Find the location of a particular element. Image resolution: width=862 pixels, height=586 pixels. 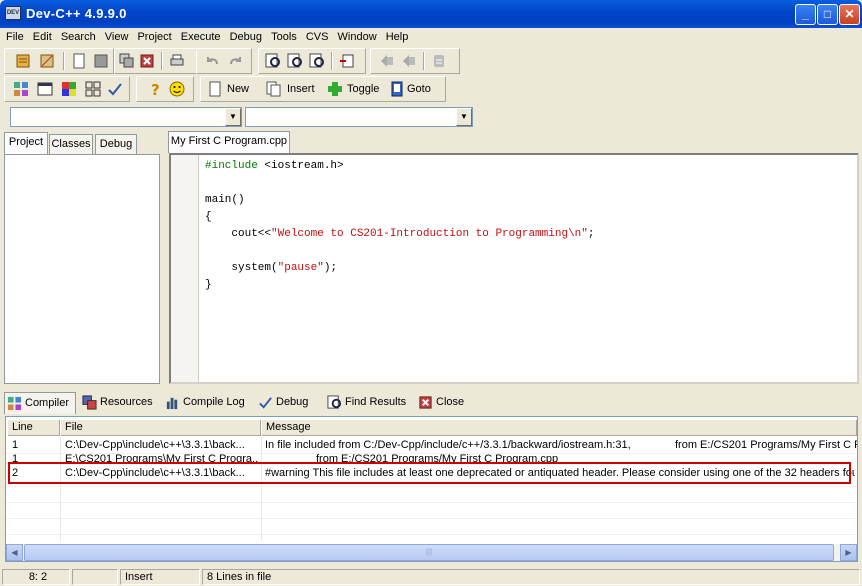

tab-debug-output-label: Debug is located at coordinates (292, 402).